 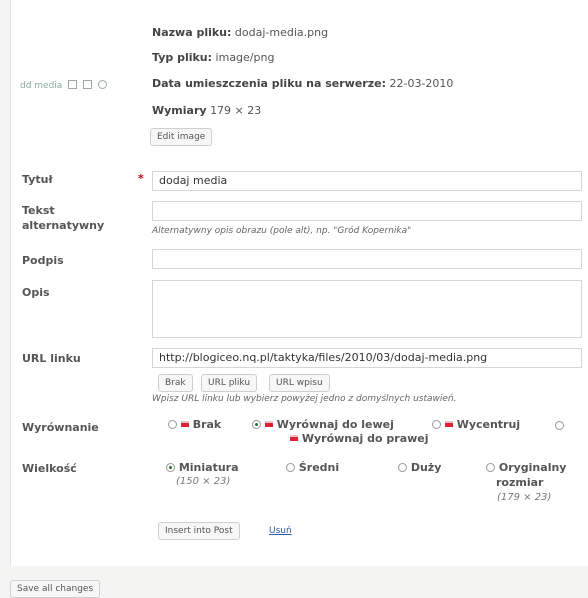 I want to click on link-url-label: URL linku, so click(x=51, y=358).